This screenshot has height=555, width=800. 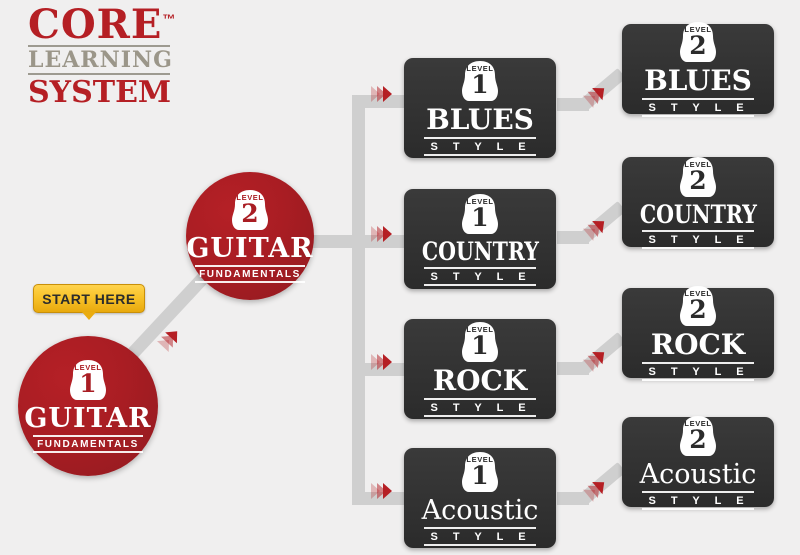 I want to click on logo-line-system: SYSTEM, so click(x=100, y=93).